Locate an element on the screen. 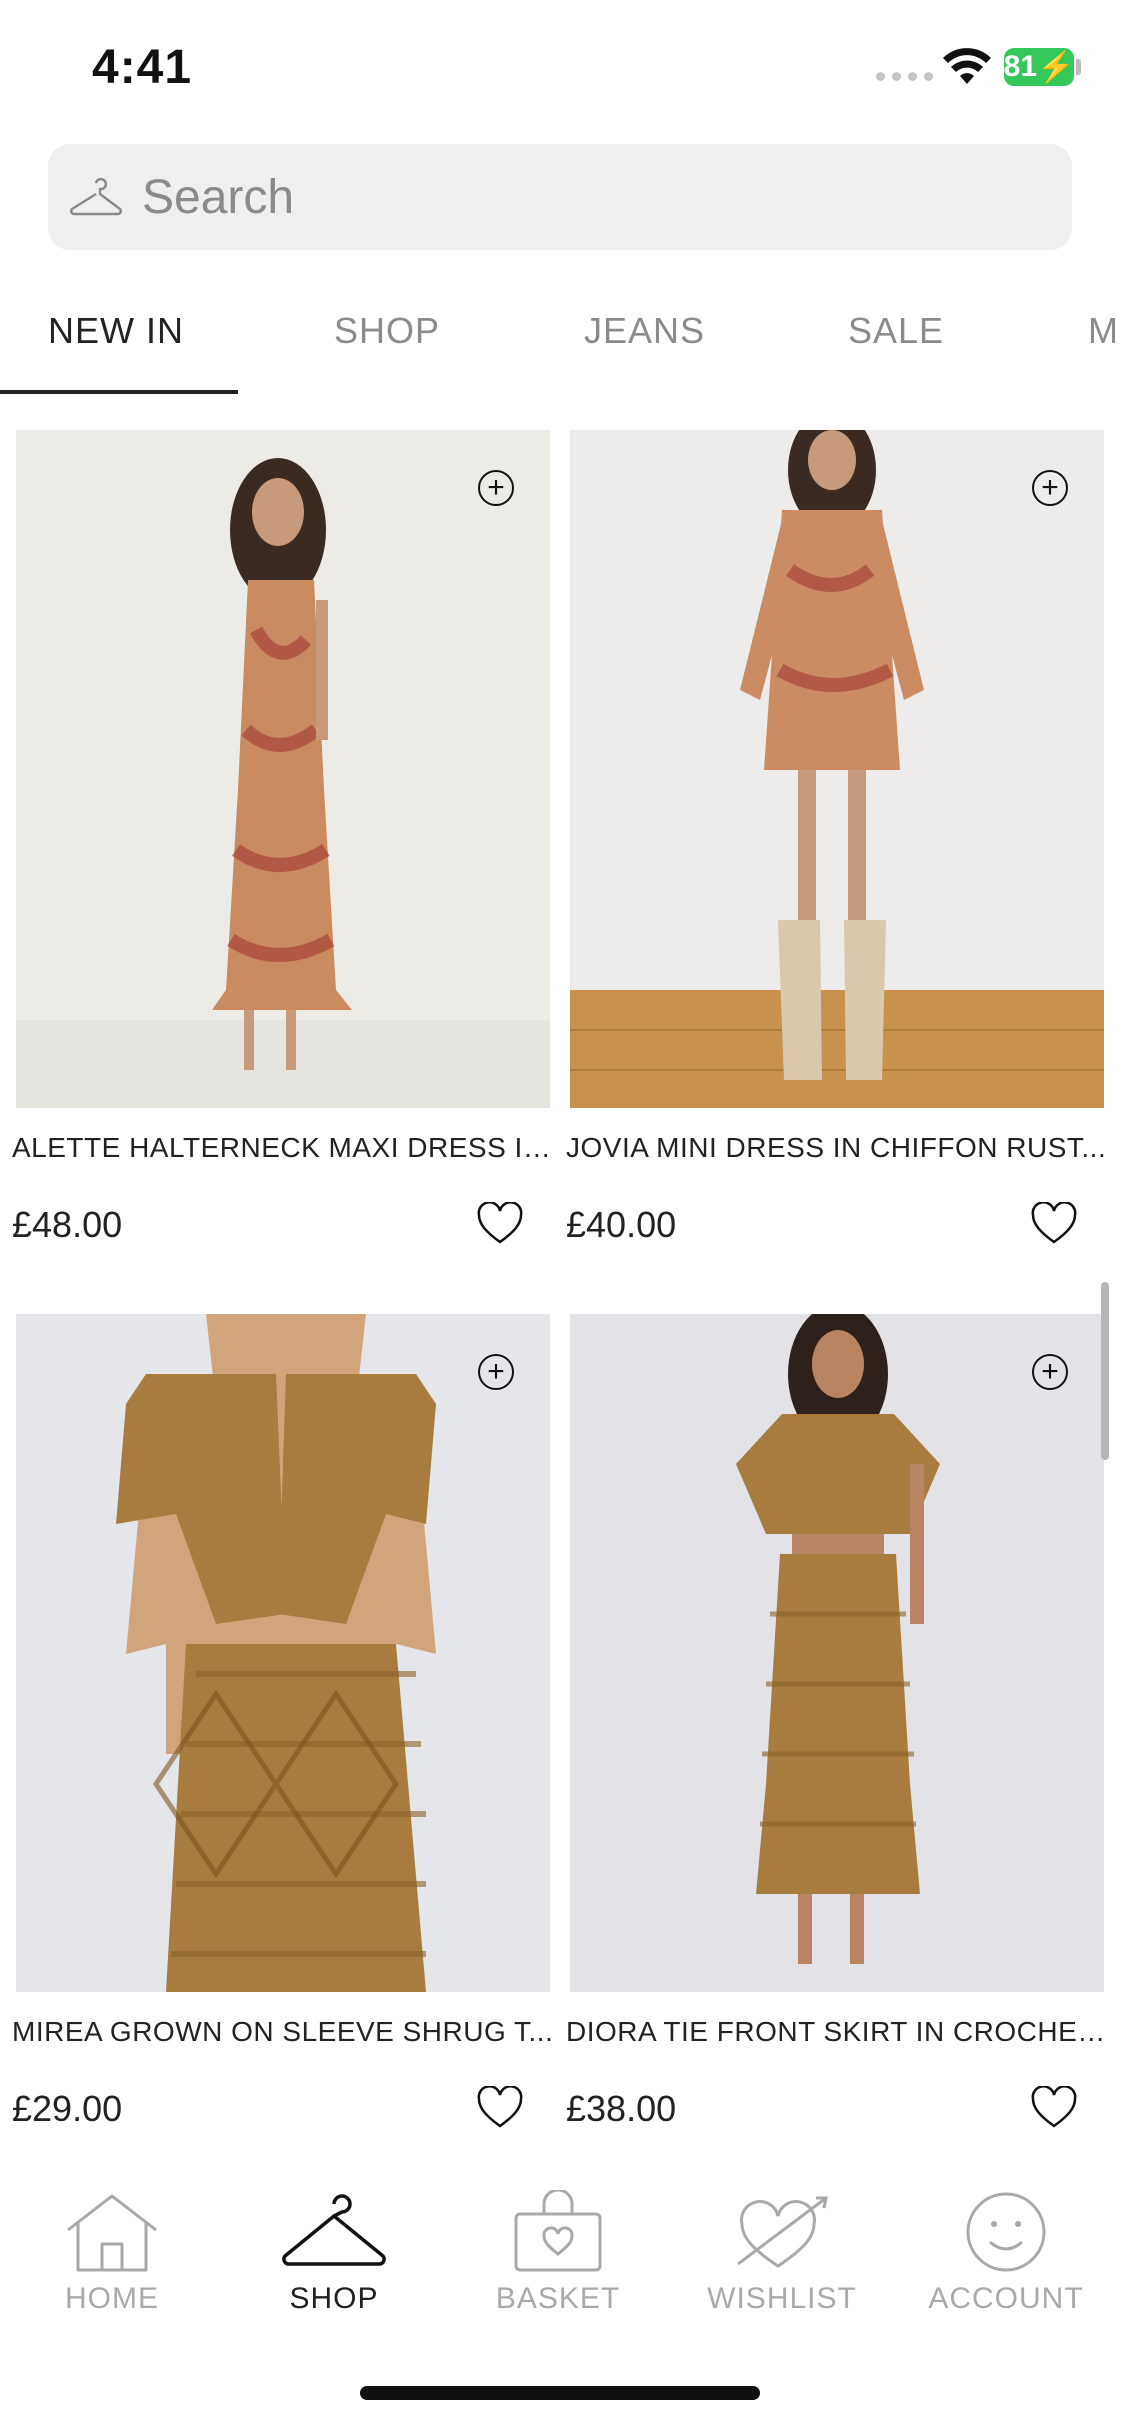  nav-wishlist: WISHLIST is located at coordinates (782, 2253).